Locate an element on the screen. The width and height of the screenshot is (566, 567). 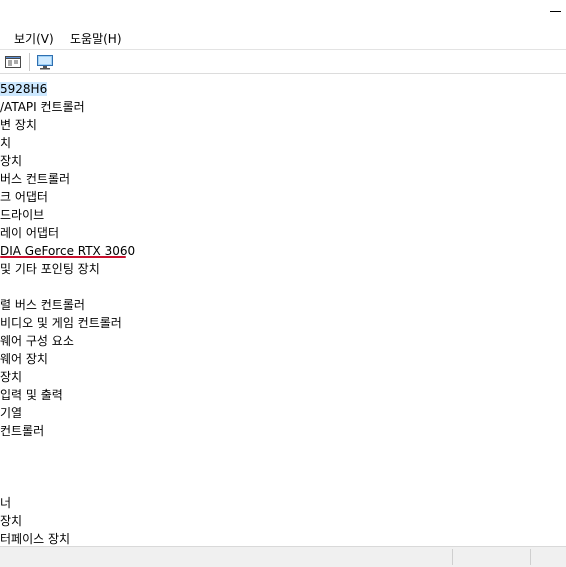
tree-item-root: 5928H6 is located at coordinates (24, 89).